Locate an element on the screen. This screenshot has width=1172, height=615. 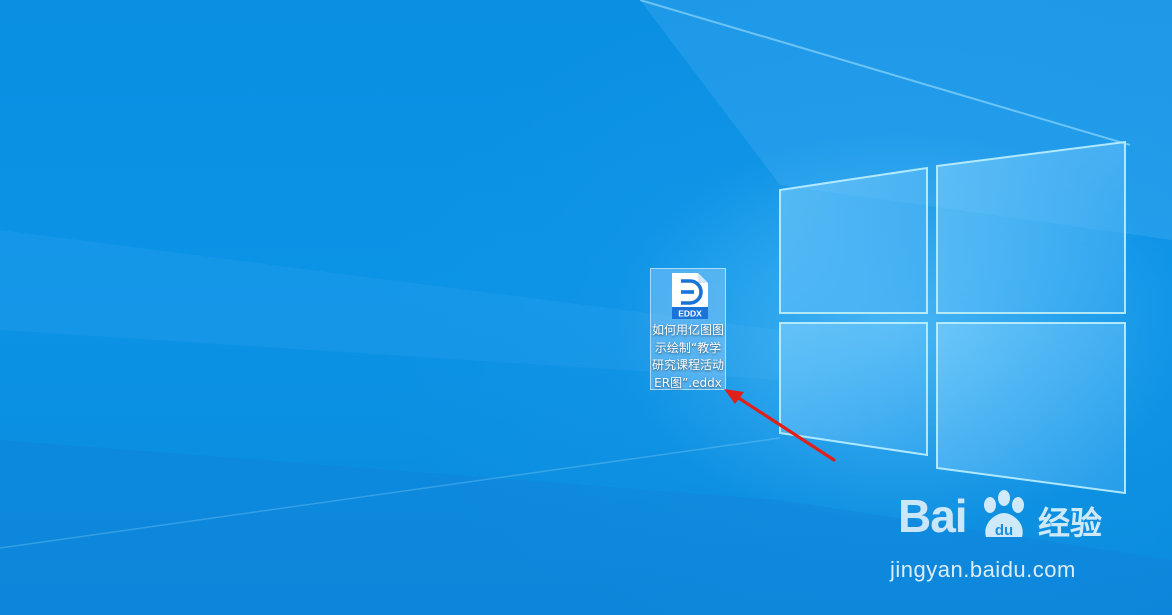
file-name-label: 如何用亿图图示绘制“教学研究课程活动ER图”.eddx is located at coordinates (687, 356).